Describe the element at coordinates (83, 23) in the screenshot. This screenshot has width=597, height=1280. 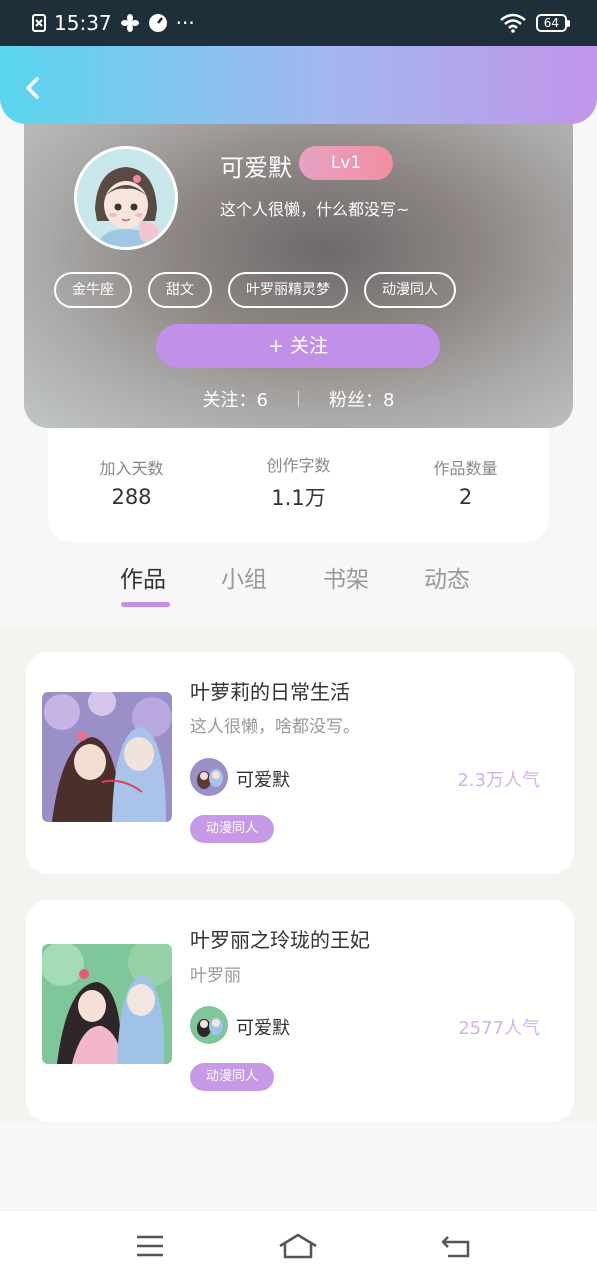
I see `status-time: 15:37` at that location.